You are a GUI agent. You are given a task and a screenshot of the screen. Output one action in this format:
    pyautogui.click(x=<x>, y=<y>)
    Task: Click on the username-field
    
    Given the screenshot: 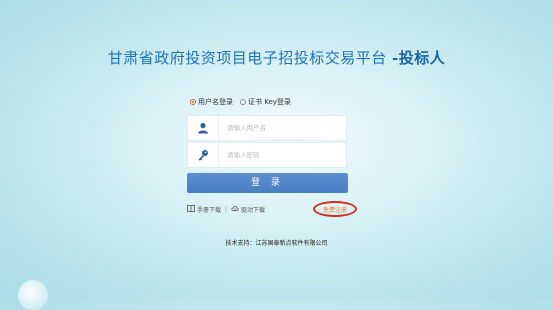 What is the action you would take?
    pyautogui.click(x=267, y=128)
    